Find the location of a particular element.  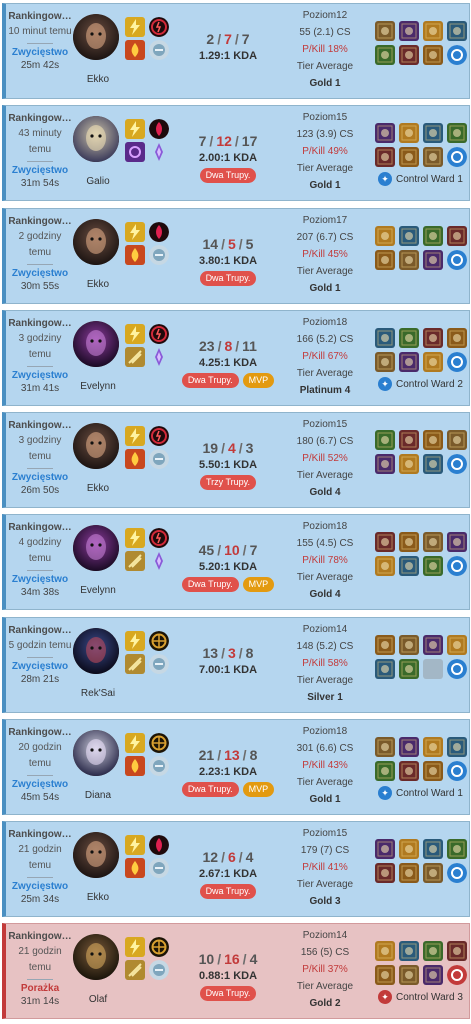

time-ago: 4 godziny temu is located at coordinates (40, 550).